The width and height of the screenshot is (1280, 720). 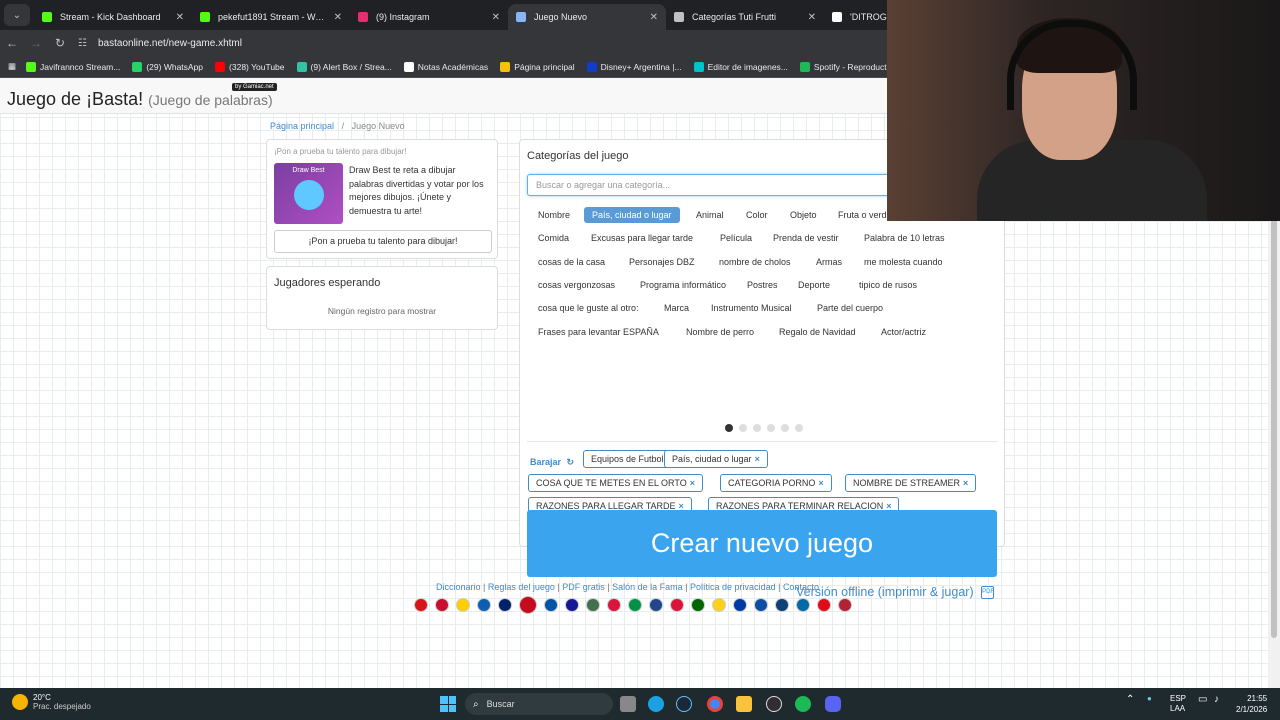 What do you see at coordinates (888, 285) in the screenshot?
I see `category-option: tipico de rusos` at bounding box center [888, 285].